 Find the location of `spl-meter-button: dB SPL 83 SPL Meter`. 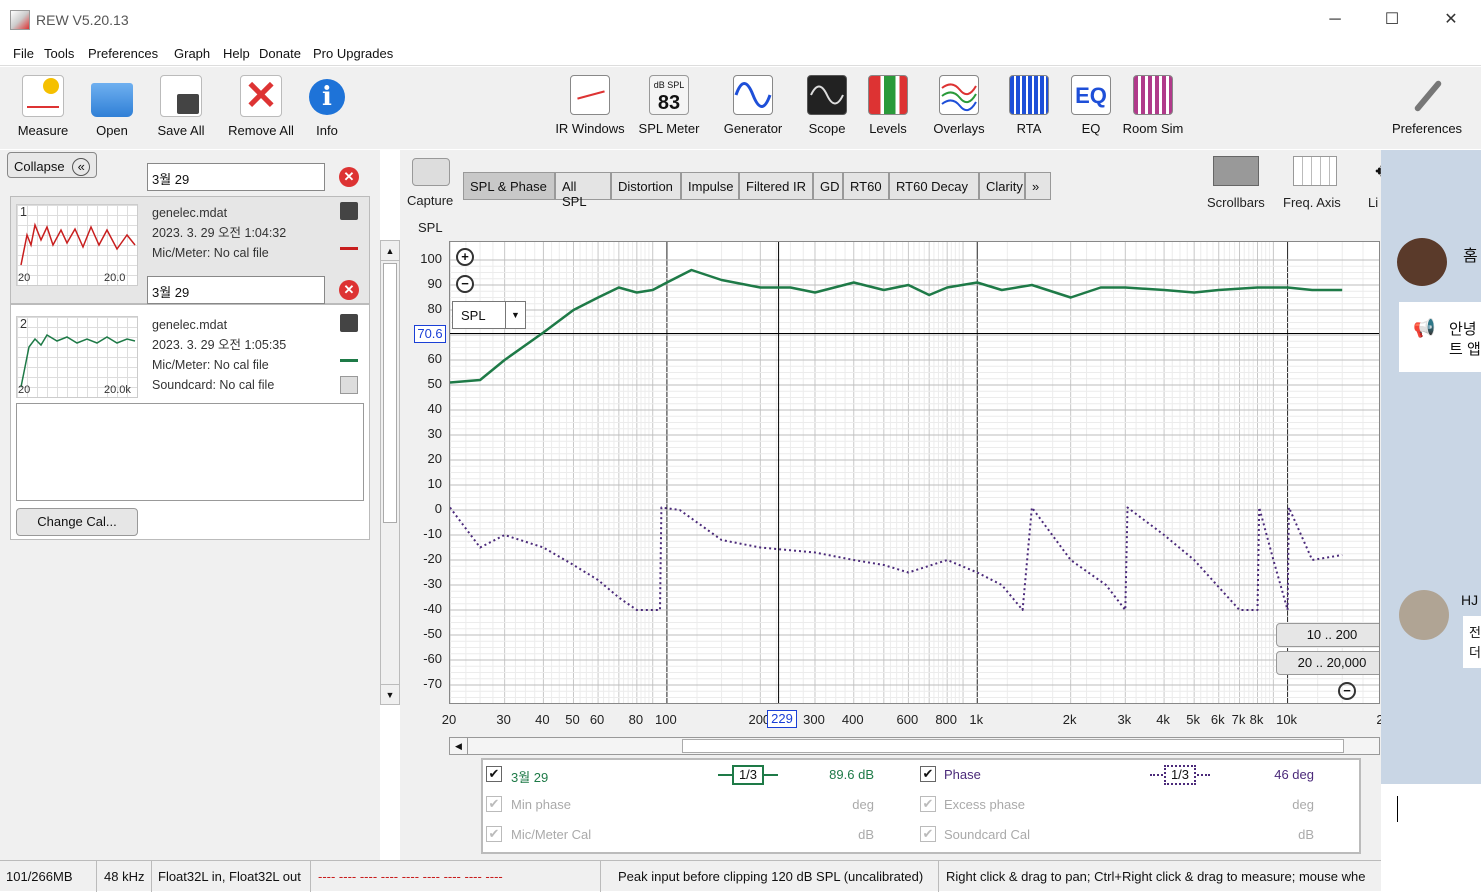

spl-meter-button: dB SPL 83 SPL Meter is located at coordinates (669, 105).